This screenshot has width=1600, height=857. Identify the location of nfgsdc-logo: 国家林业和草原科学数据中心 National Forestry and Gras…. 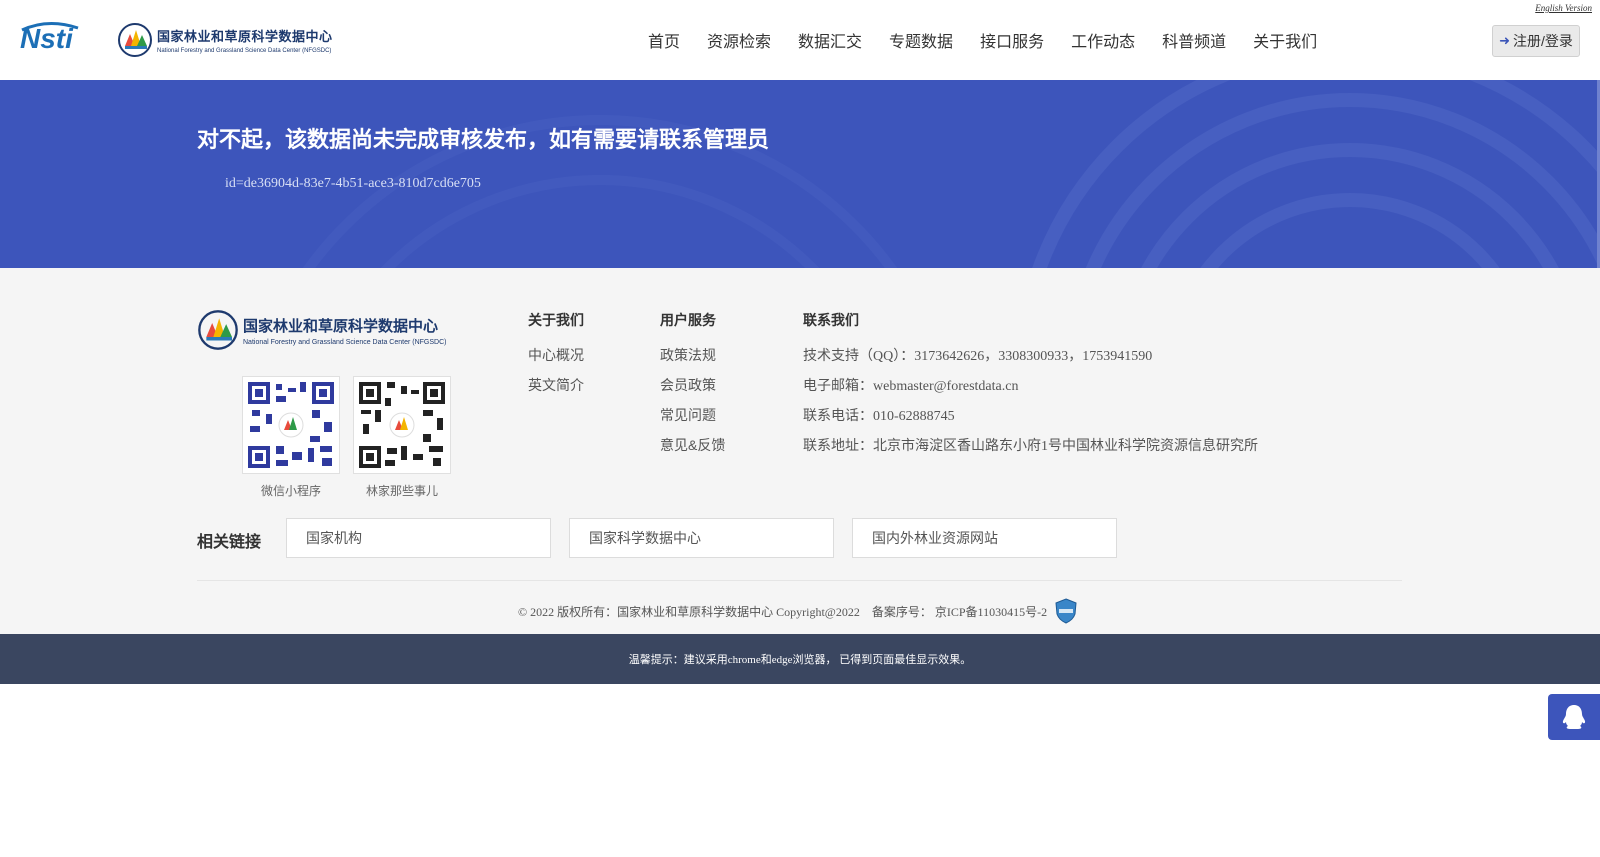
(227, 40).